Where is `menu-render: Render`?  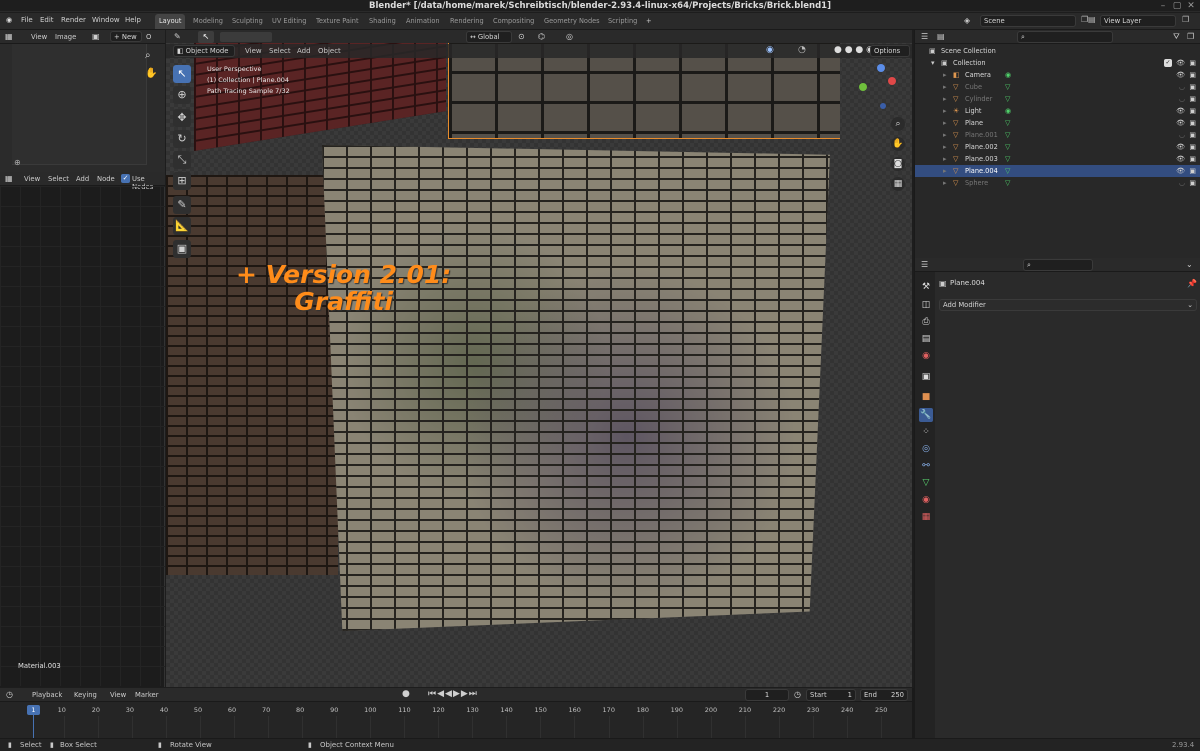
menu-render: Render is located at coordinates (73, 20).